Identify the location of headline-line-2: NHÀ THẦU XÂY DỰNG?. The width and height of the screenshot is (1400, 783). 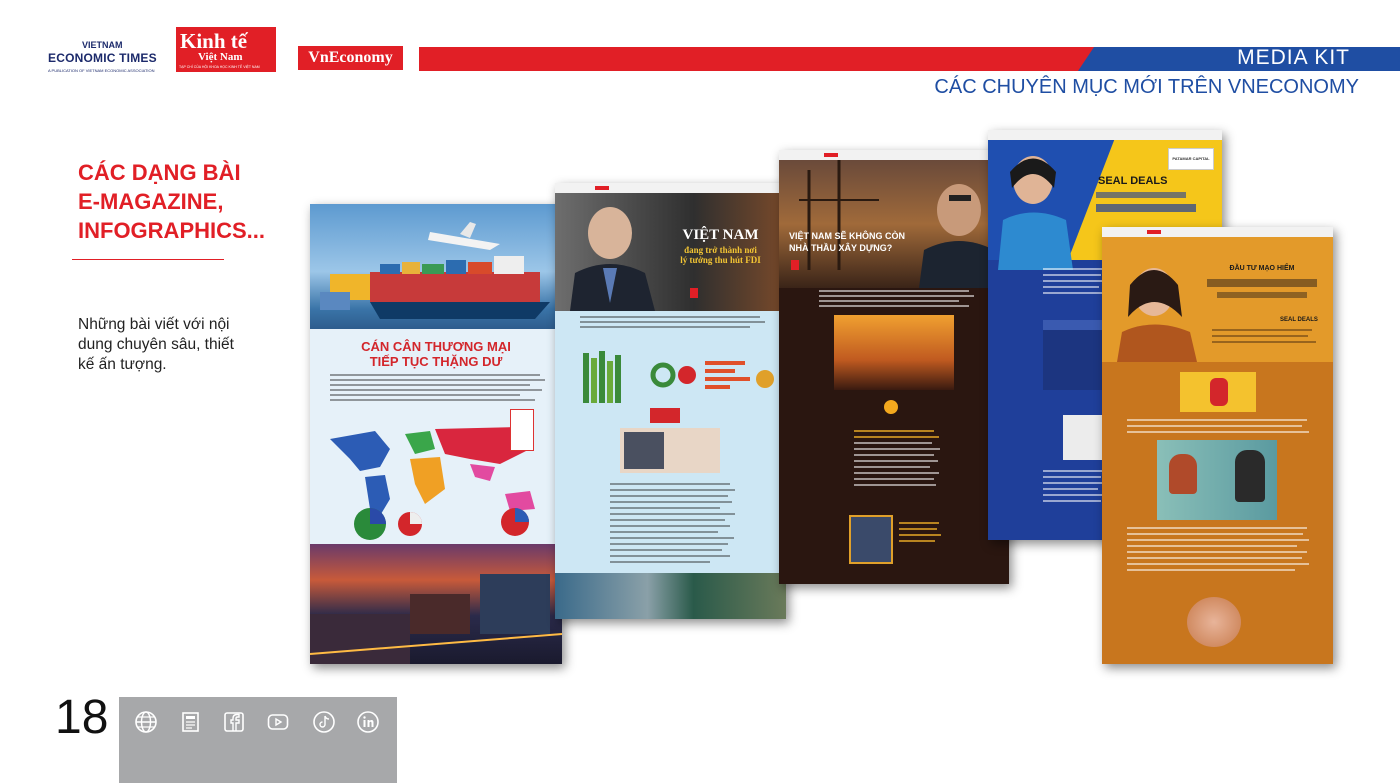
(841, 248).